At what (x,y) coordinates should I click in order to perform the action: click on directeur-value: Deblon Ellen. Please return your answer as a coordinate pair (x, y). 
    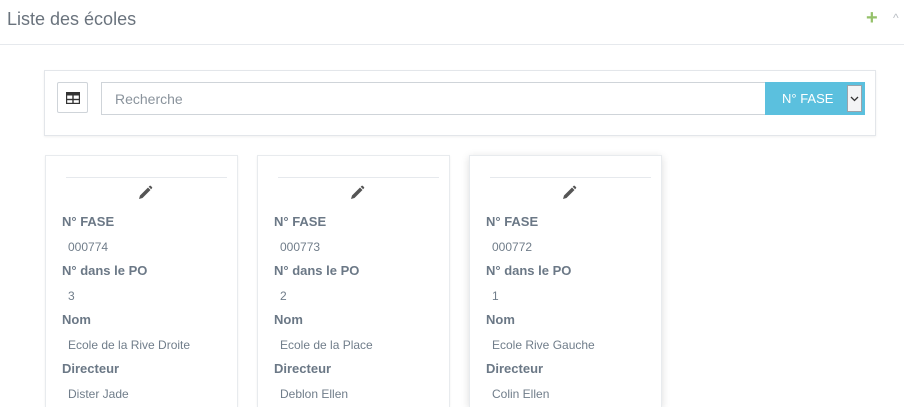
    Looking at the image, I should click on (314, 394).